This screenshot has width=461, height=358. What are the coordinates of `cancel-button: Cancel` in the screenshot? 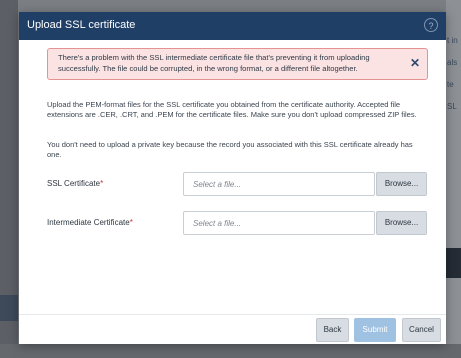 It's located at (421, 330).